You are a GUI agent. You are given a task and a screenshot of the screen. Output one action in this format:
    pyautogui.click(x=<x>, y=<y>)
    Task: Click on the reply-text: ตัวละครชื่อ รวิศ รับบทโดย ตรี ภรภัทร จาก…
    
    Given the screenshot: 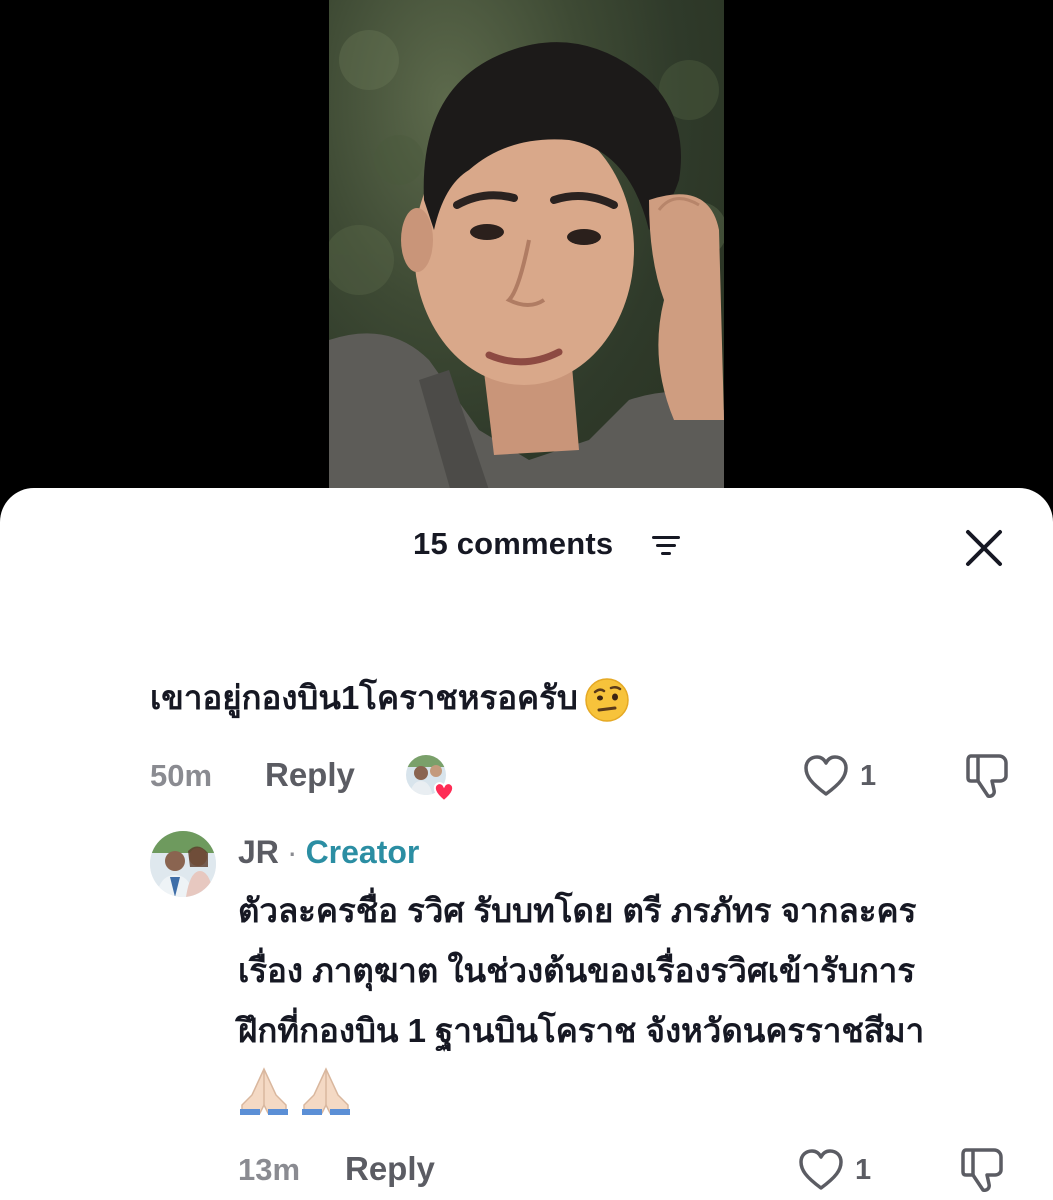 What is the action you would take?
    pyautogui.click(x=638, y=998)
    